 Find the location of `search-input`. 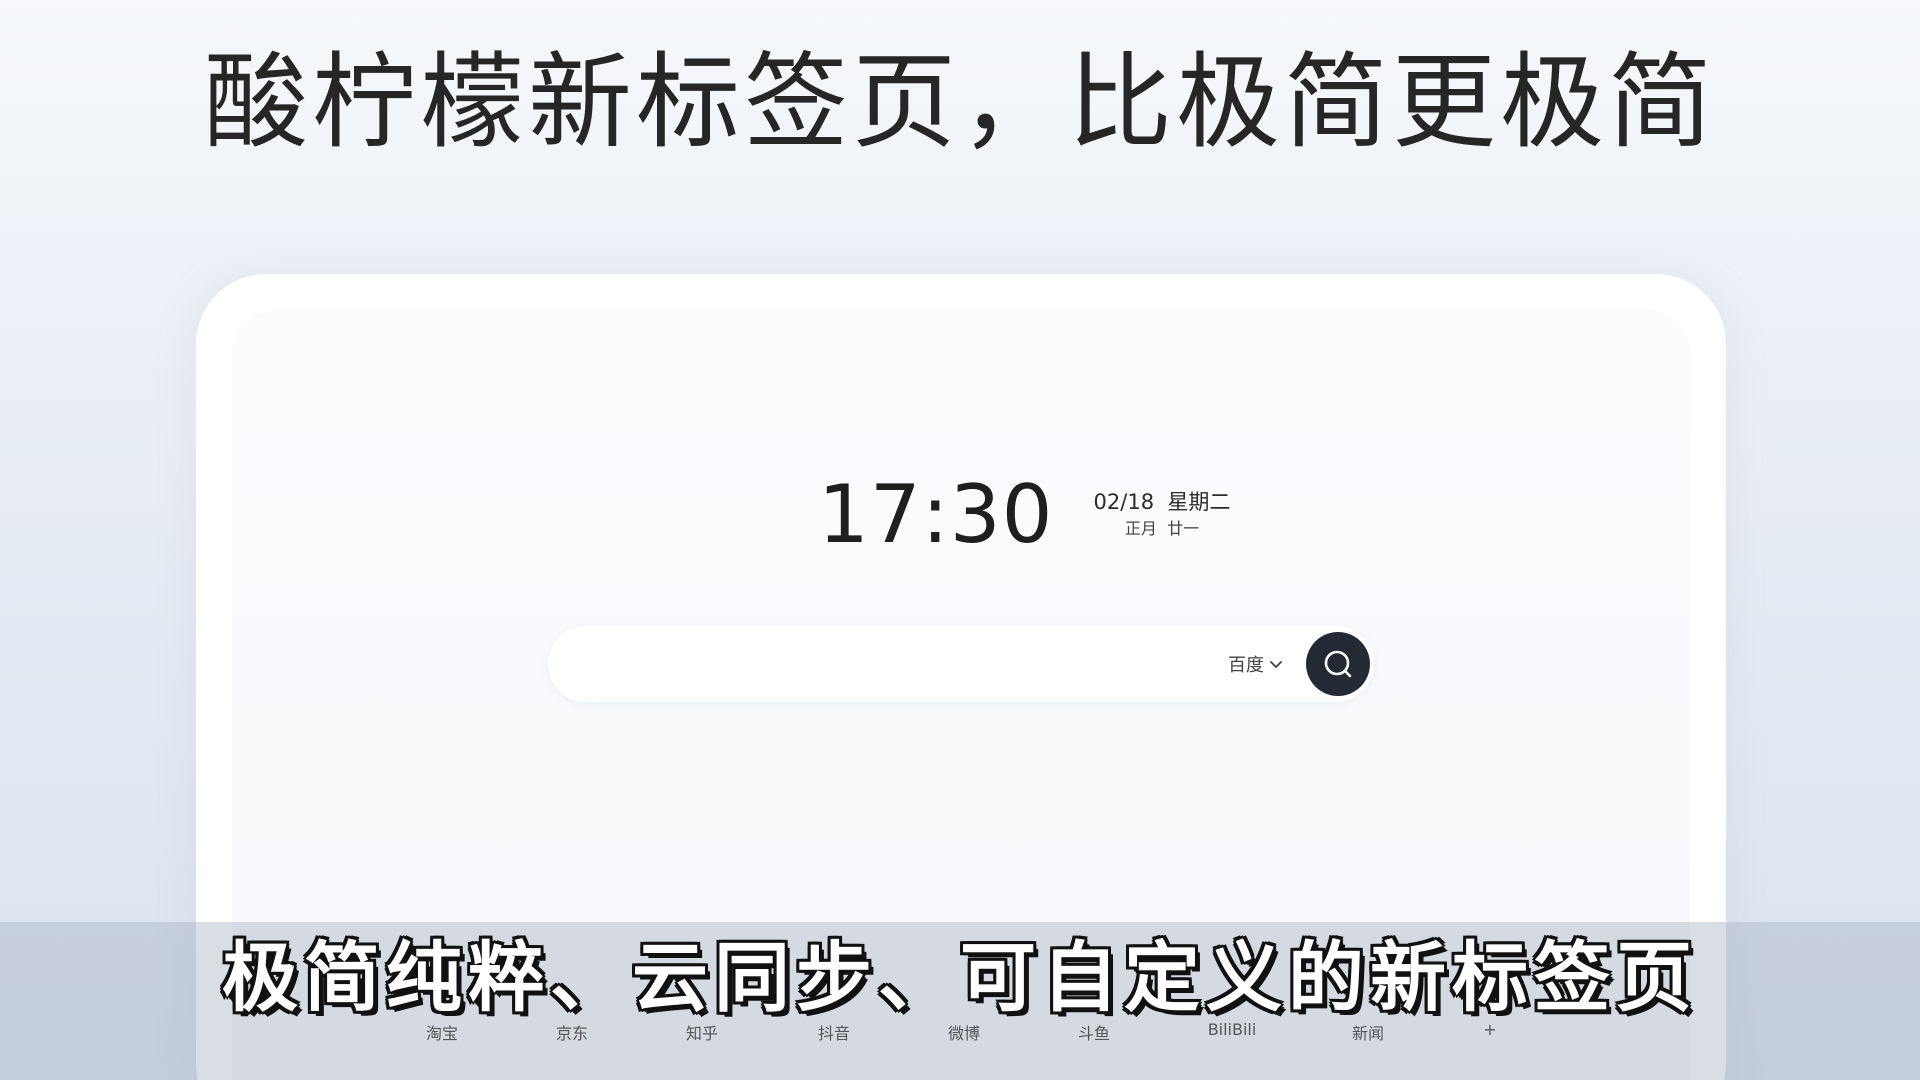

search-input is located at coordinates (890, 665).